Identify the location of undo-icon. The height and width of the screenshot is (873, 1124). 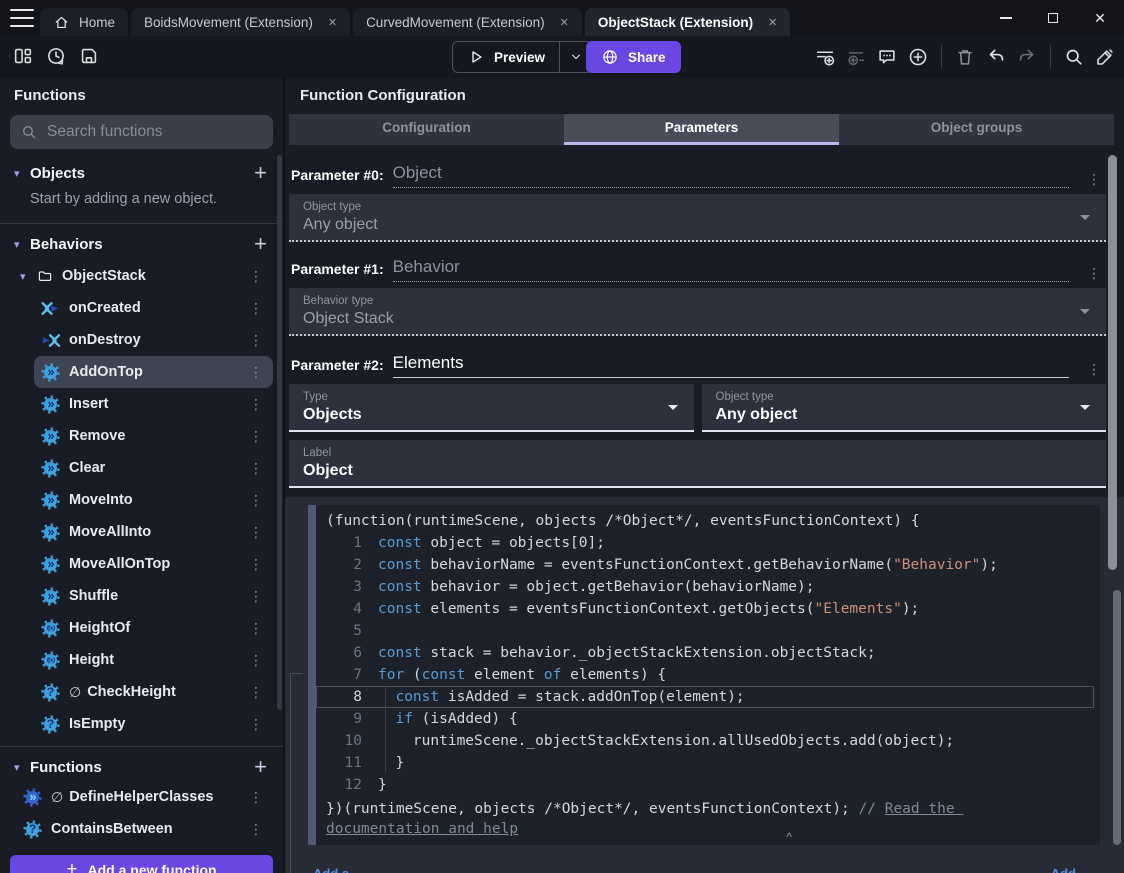
(996, 57).